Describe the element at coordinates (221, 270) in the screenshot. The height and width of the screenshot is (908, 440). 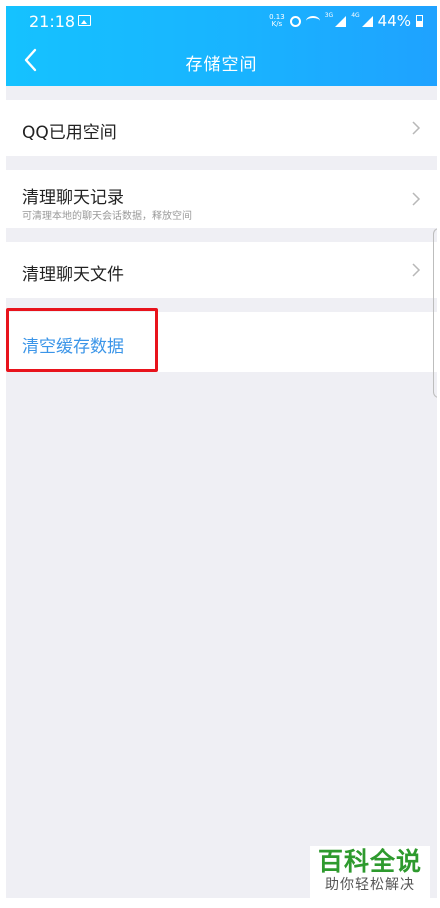
I see `list-item-clear-chat-files: 清理聊天文件` at that location.